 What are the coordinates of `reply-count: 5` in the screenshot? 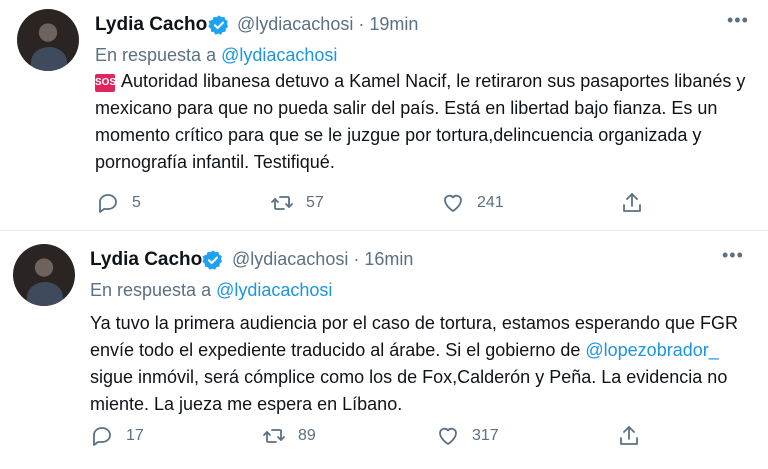 It's located at (136, 202).